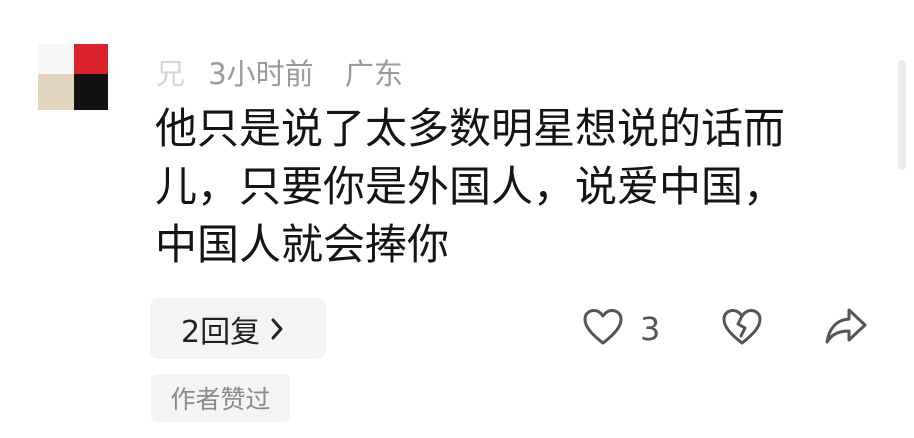 The height and width of the screenshot is (438, 914). I want to click on author-liked-badge: 作者赞过, so click(220, 398).